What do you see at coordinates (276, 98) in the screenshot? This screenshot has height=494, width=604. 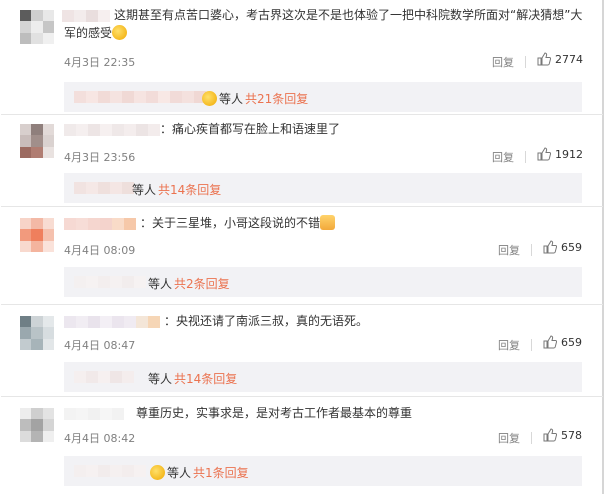 I see `reply-total-link: 共21条回复` at bounding box center [276, 98].